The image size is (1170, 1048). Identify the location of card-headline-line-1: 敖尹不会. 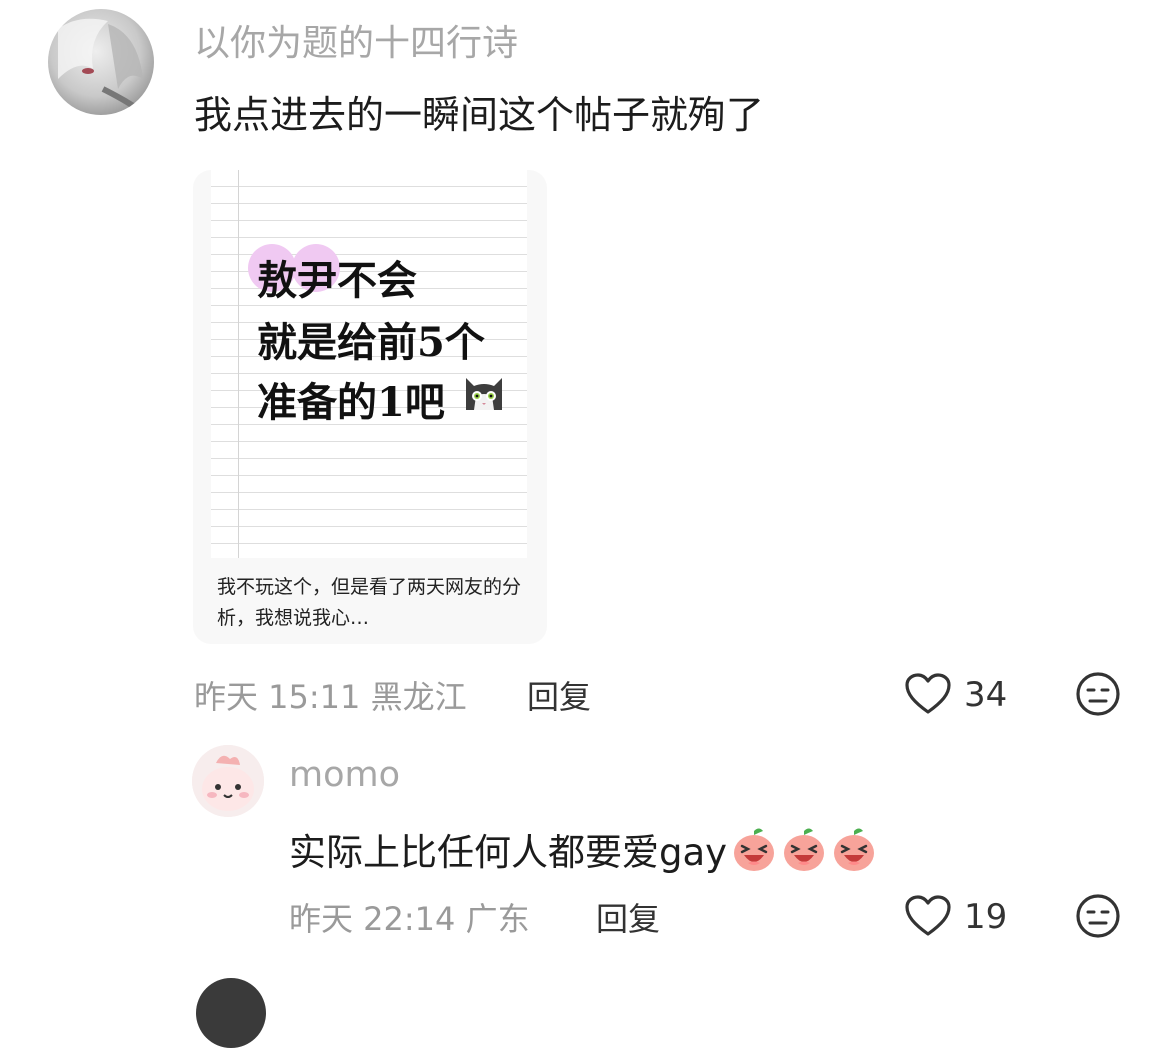
(337, 280).